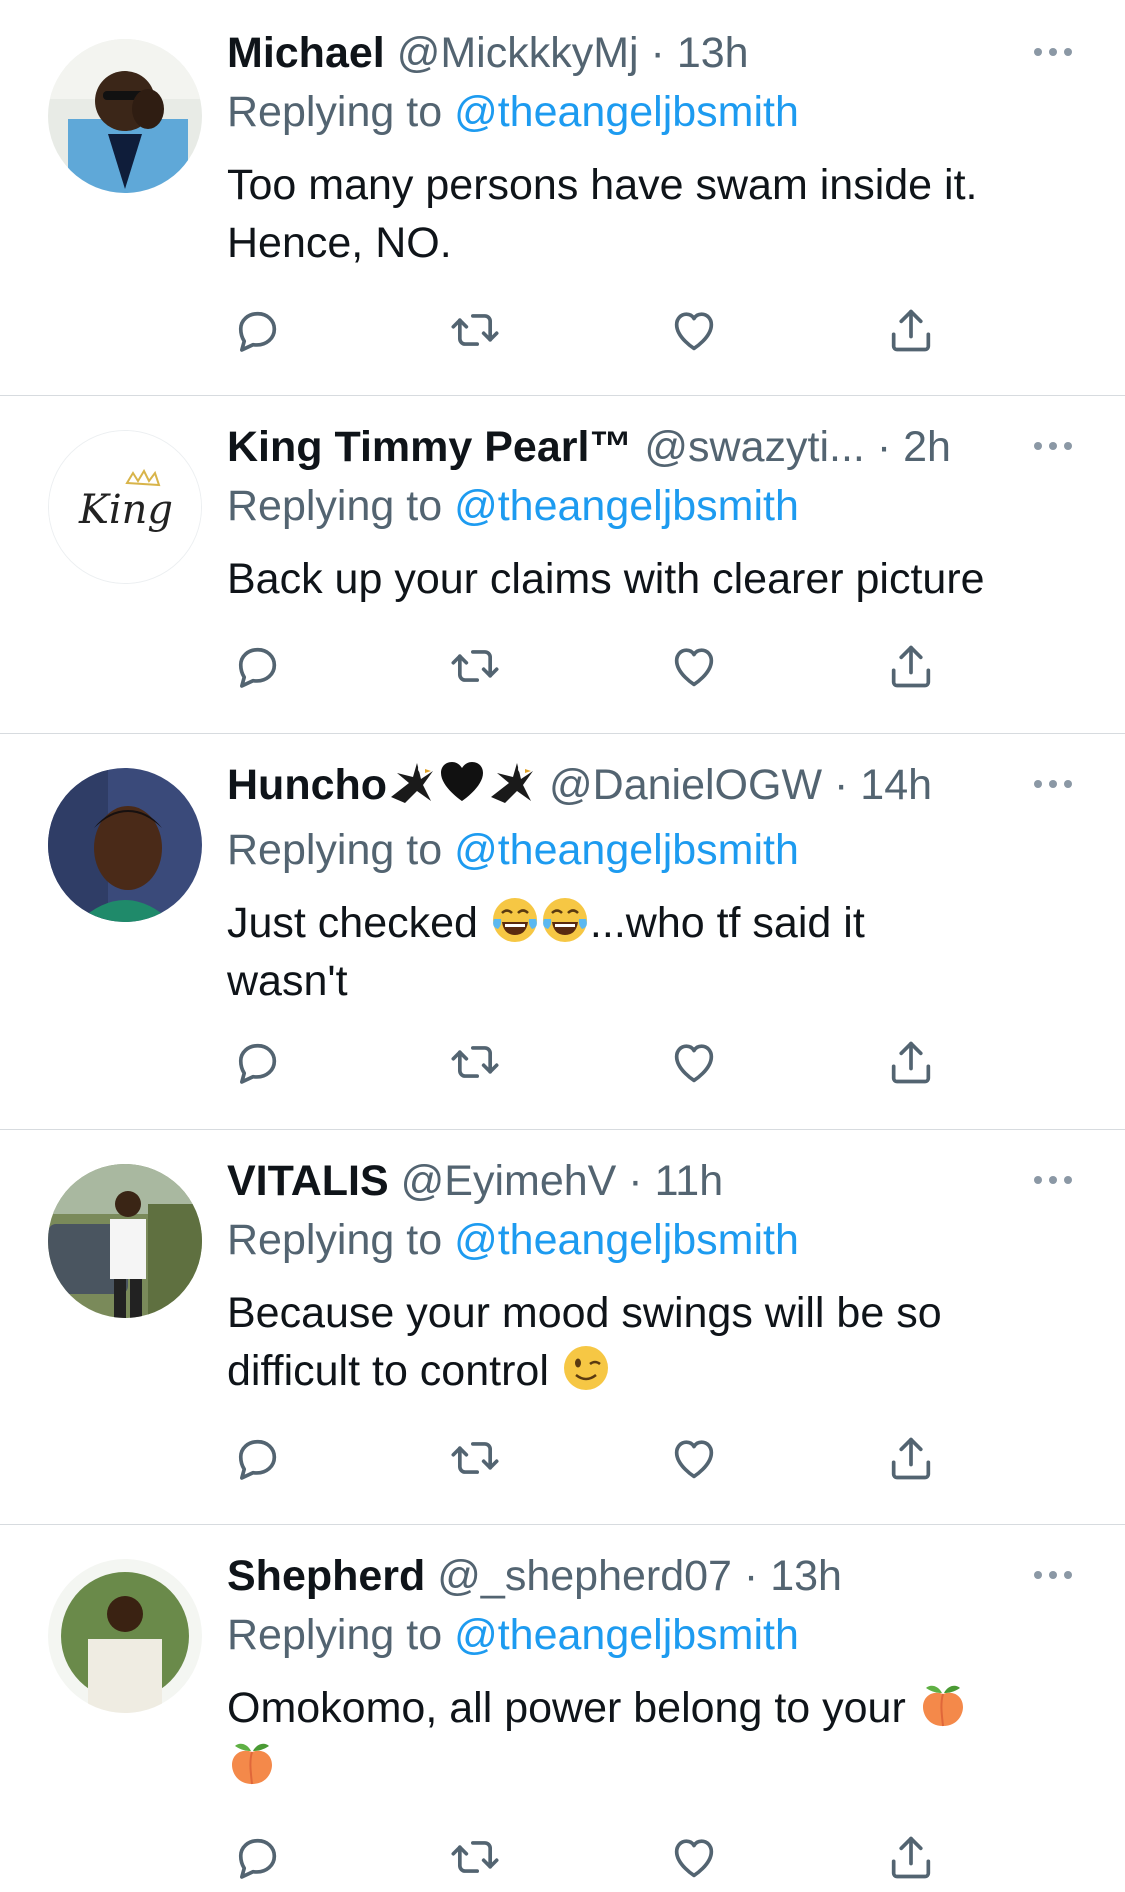 Image resolution: width=1125 pixels, height=1892 pixels. Describe the element at coordinates (896, 785) in the screenshot. I see `timestamp: 14h` at that location.